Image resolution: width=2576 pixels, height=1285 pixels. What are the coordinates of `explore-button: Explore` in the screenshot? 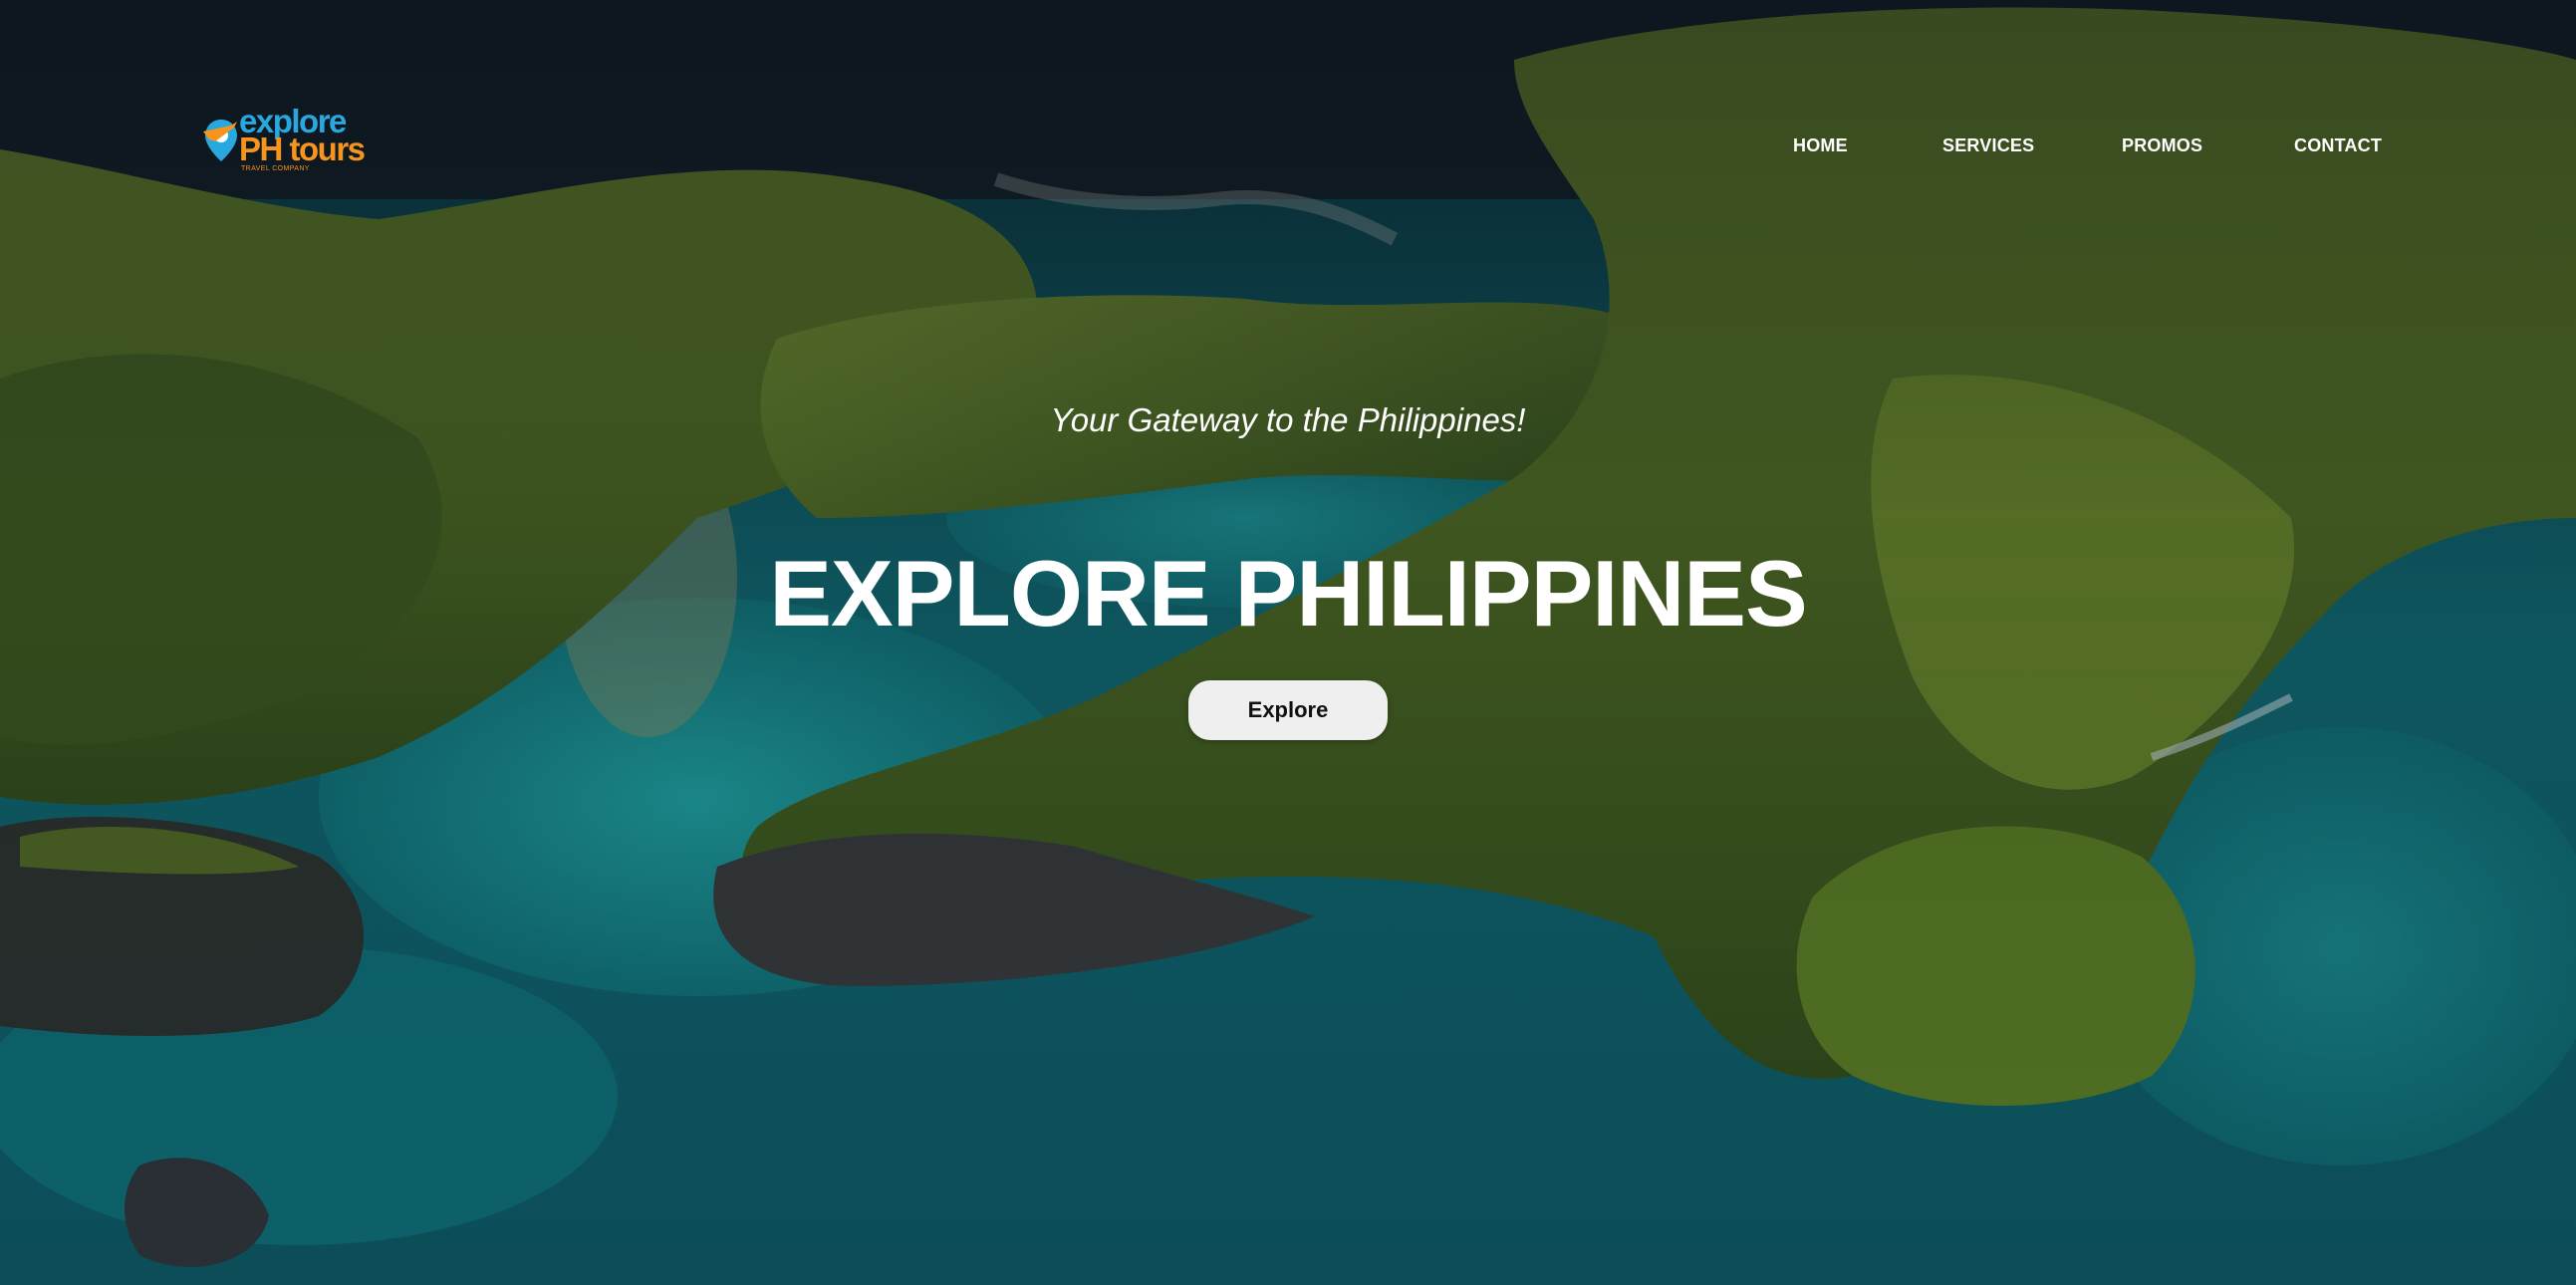 It's located at (1288, 710).